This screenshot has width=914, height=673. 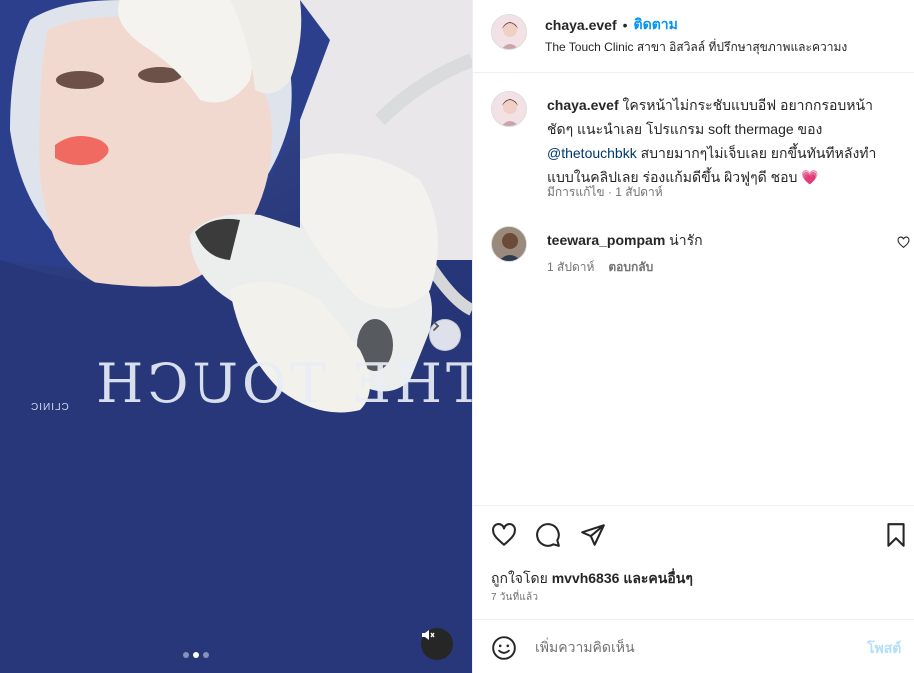 I want to click on carousel-indicator, so click(x=196, y=655).